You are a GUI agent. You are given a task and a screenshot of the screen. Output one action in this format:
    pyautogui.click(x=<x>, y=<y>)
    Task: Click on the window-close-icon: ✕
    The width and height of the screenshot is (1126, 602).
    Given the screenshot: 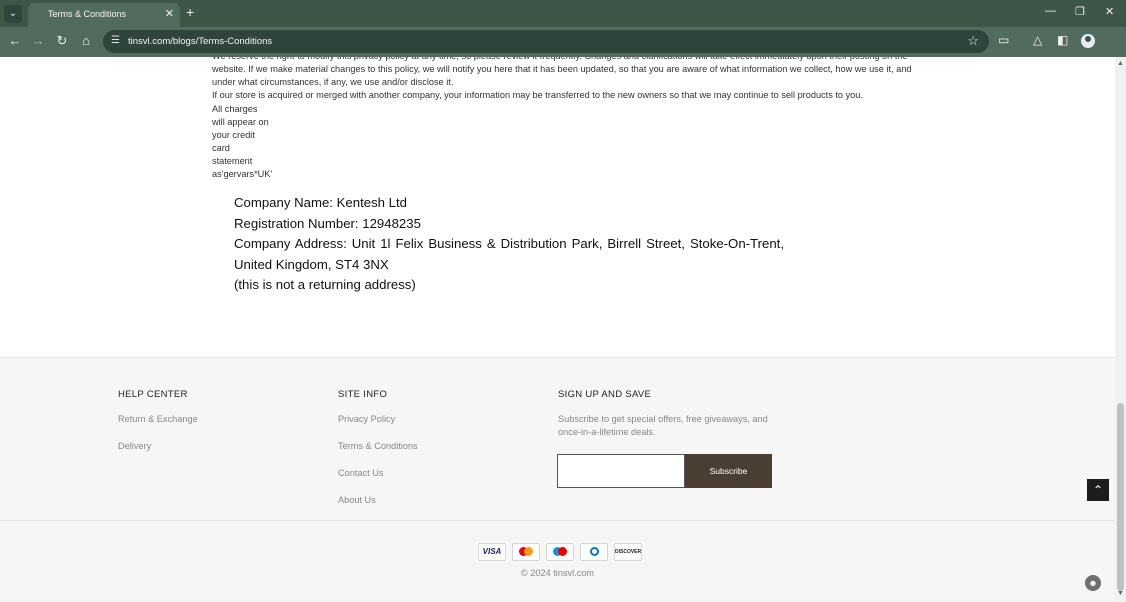 What is the action you would take?
    pyautogui.click(x=1109, y=11)
    